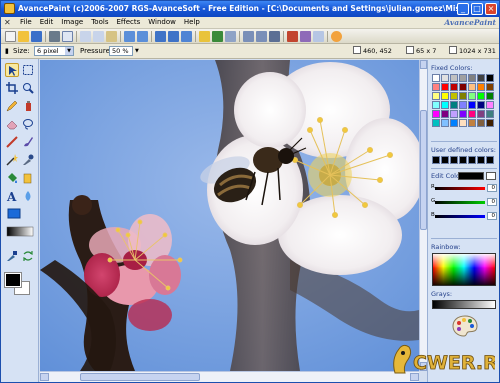 The image size is (500, 383). What do you see at coordinates (54, 51) in the screenshot?
I see `size-select: 6 pixel ▼` at bounding box center [54, 51].